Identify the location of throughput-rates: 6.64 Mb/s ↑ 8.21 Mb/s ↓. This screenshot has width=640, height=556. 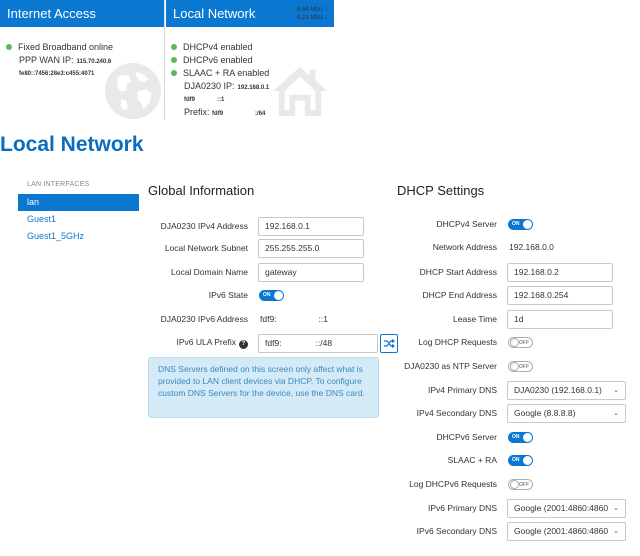
(312, 14).